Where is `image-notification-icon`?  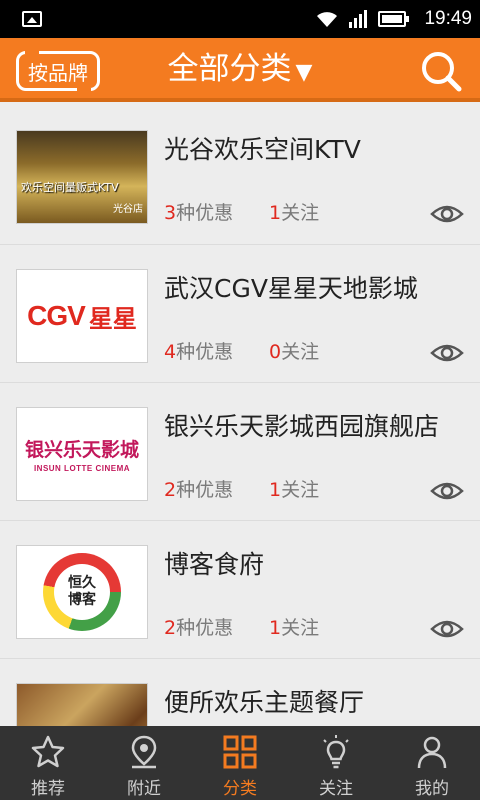
image-notification-icon is located at coordinates (32, 19).